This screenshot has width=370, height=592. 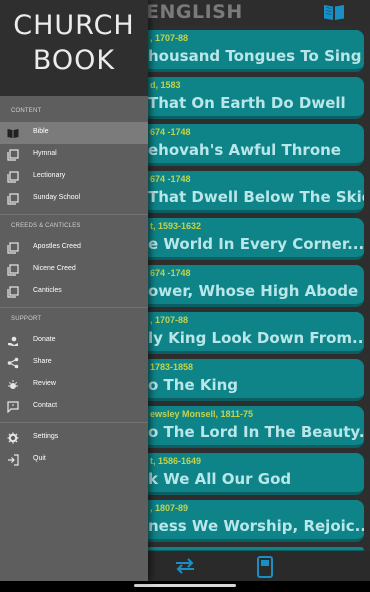 I want to click on drawer-item-settings: Settings, so click(x=74, y=438).